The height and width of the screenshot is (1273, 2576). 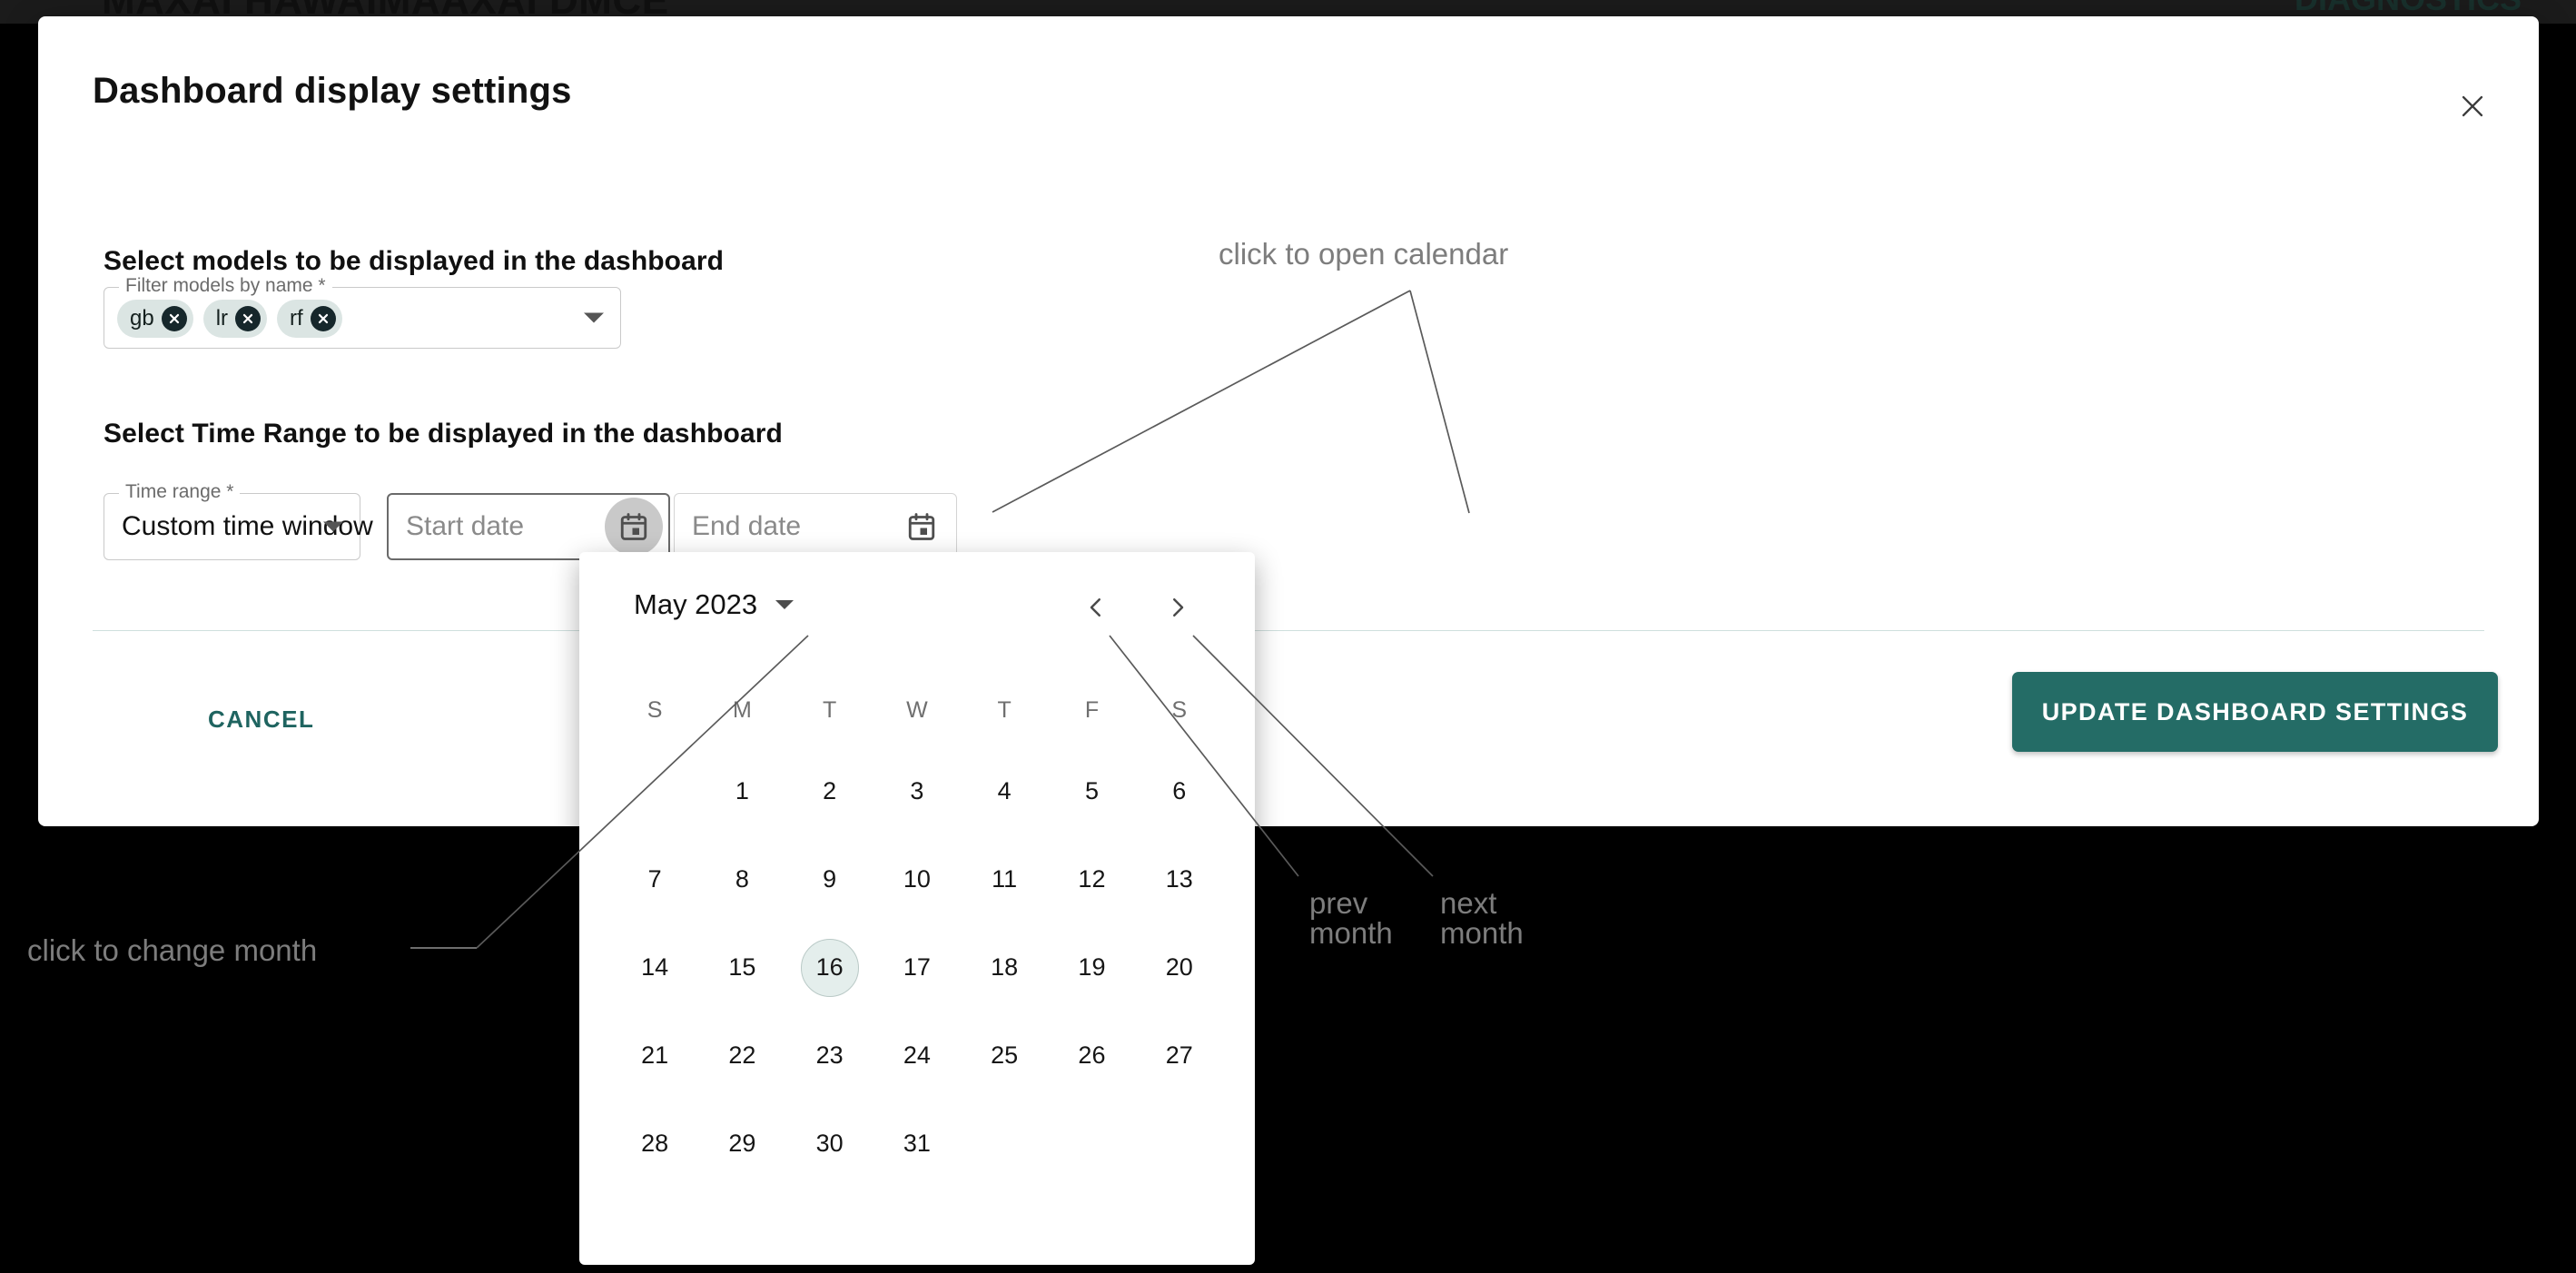 I want to click on chevron-left-icon, so click(x=1096, y=607).